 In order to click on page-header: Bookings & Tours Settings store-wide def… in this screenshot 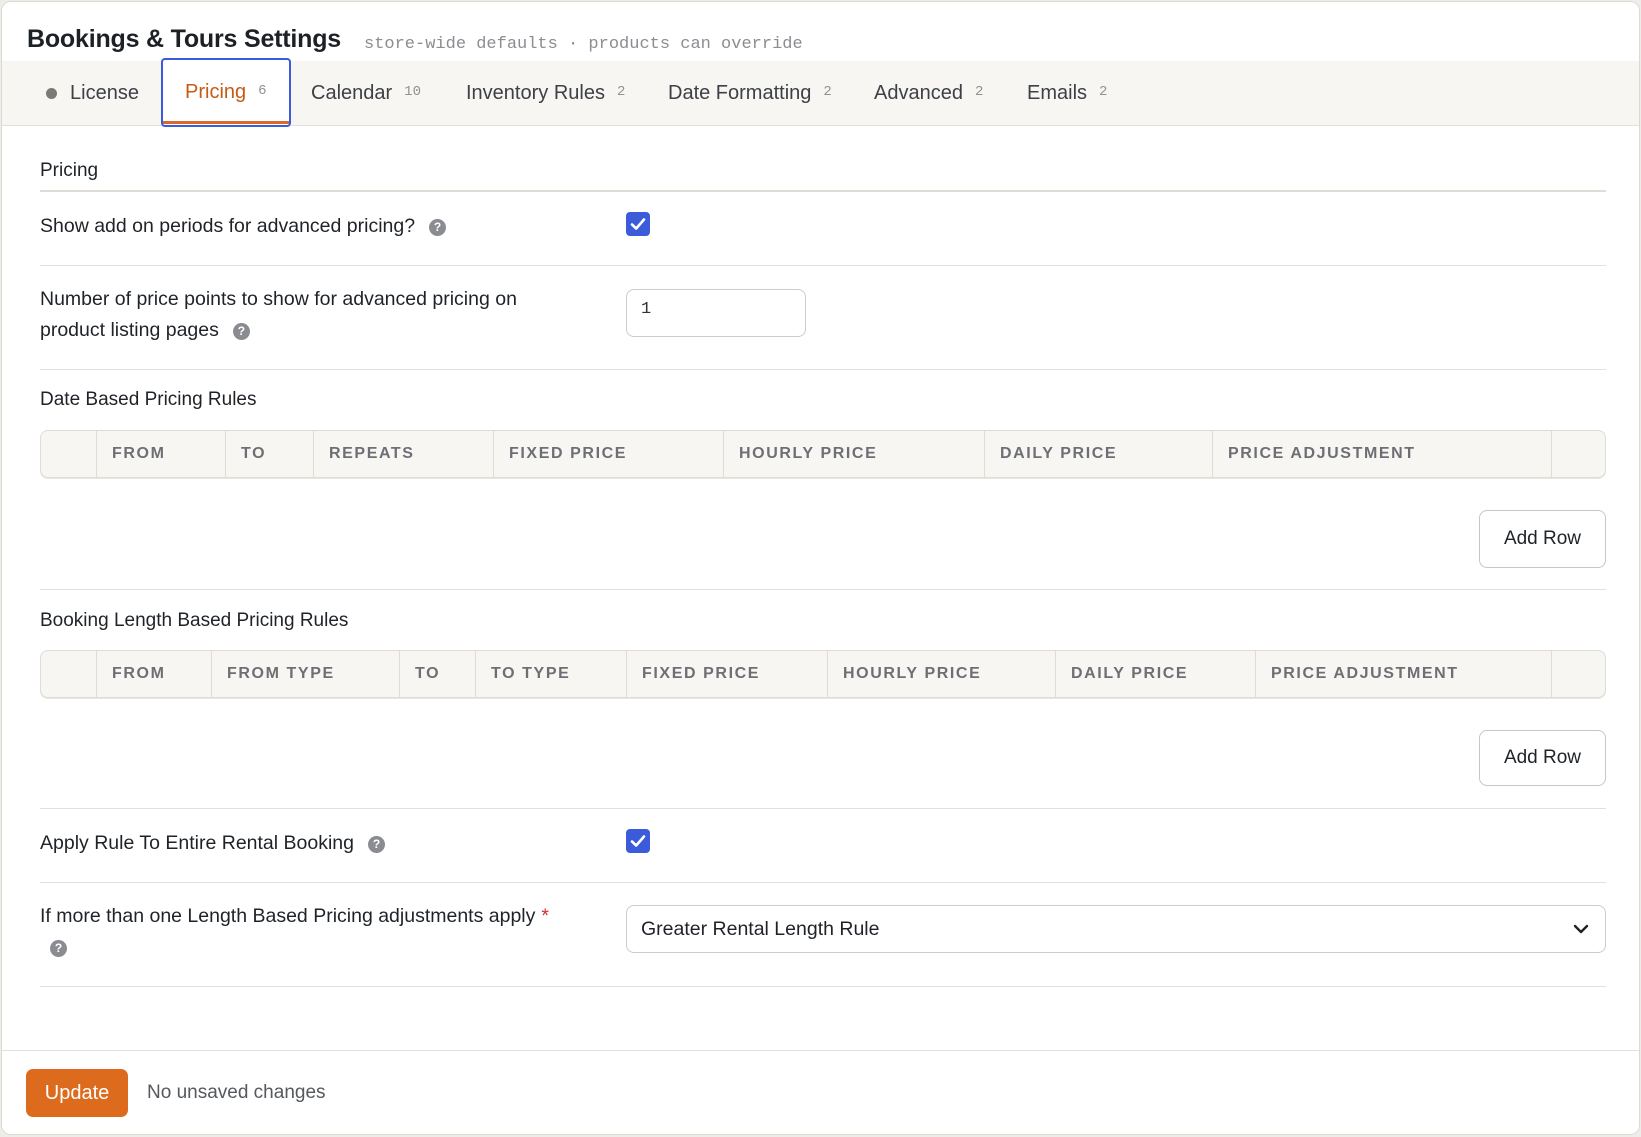, I will do `click(820, 31)`.